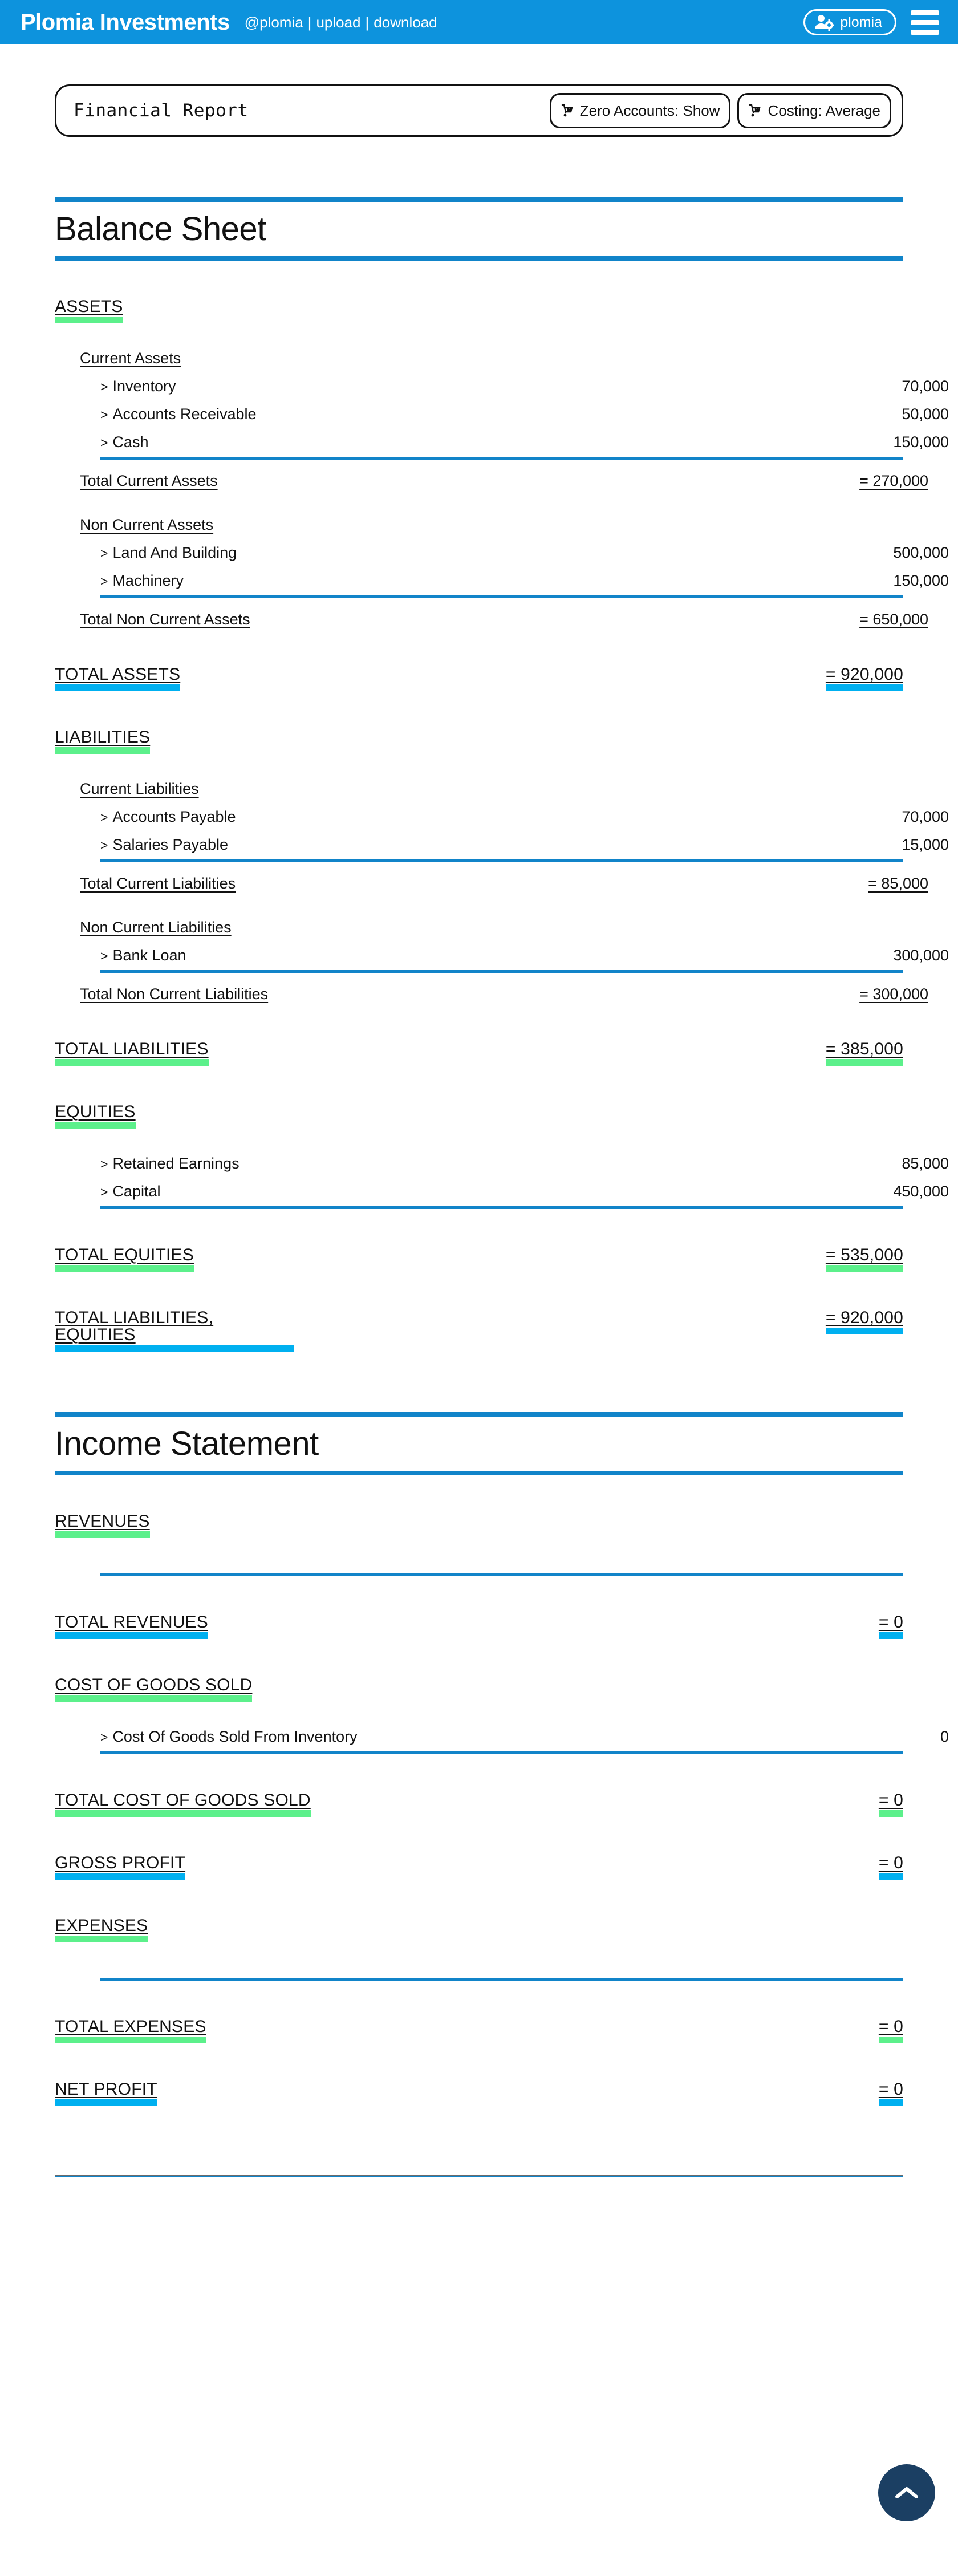  What do you see at coordinates (160, 229) in the screenshot?
I see `balance-sheet-title: Balance Sheet` at bounding box center [160, 229].